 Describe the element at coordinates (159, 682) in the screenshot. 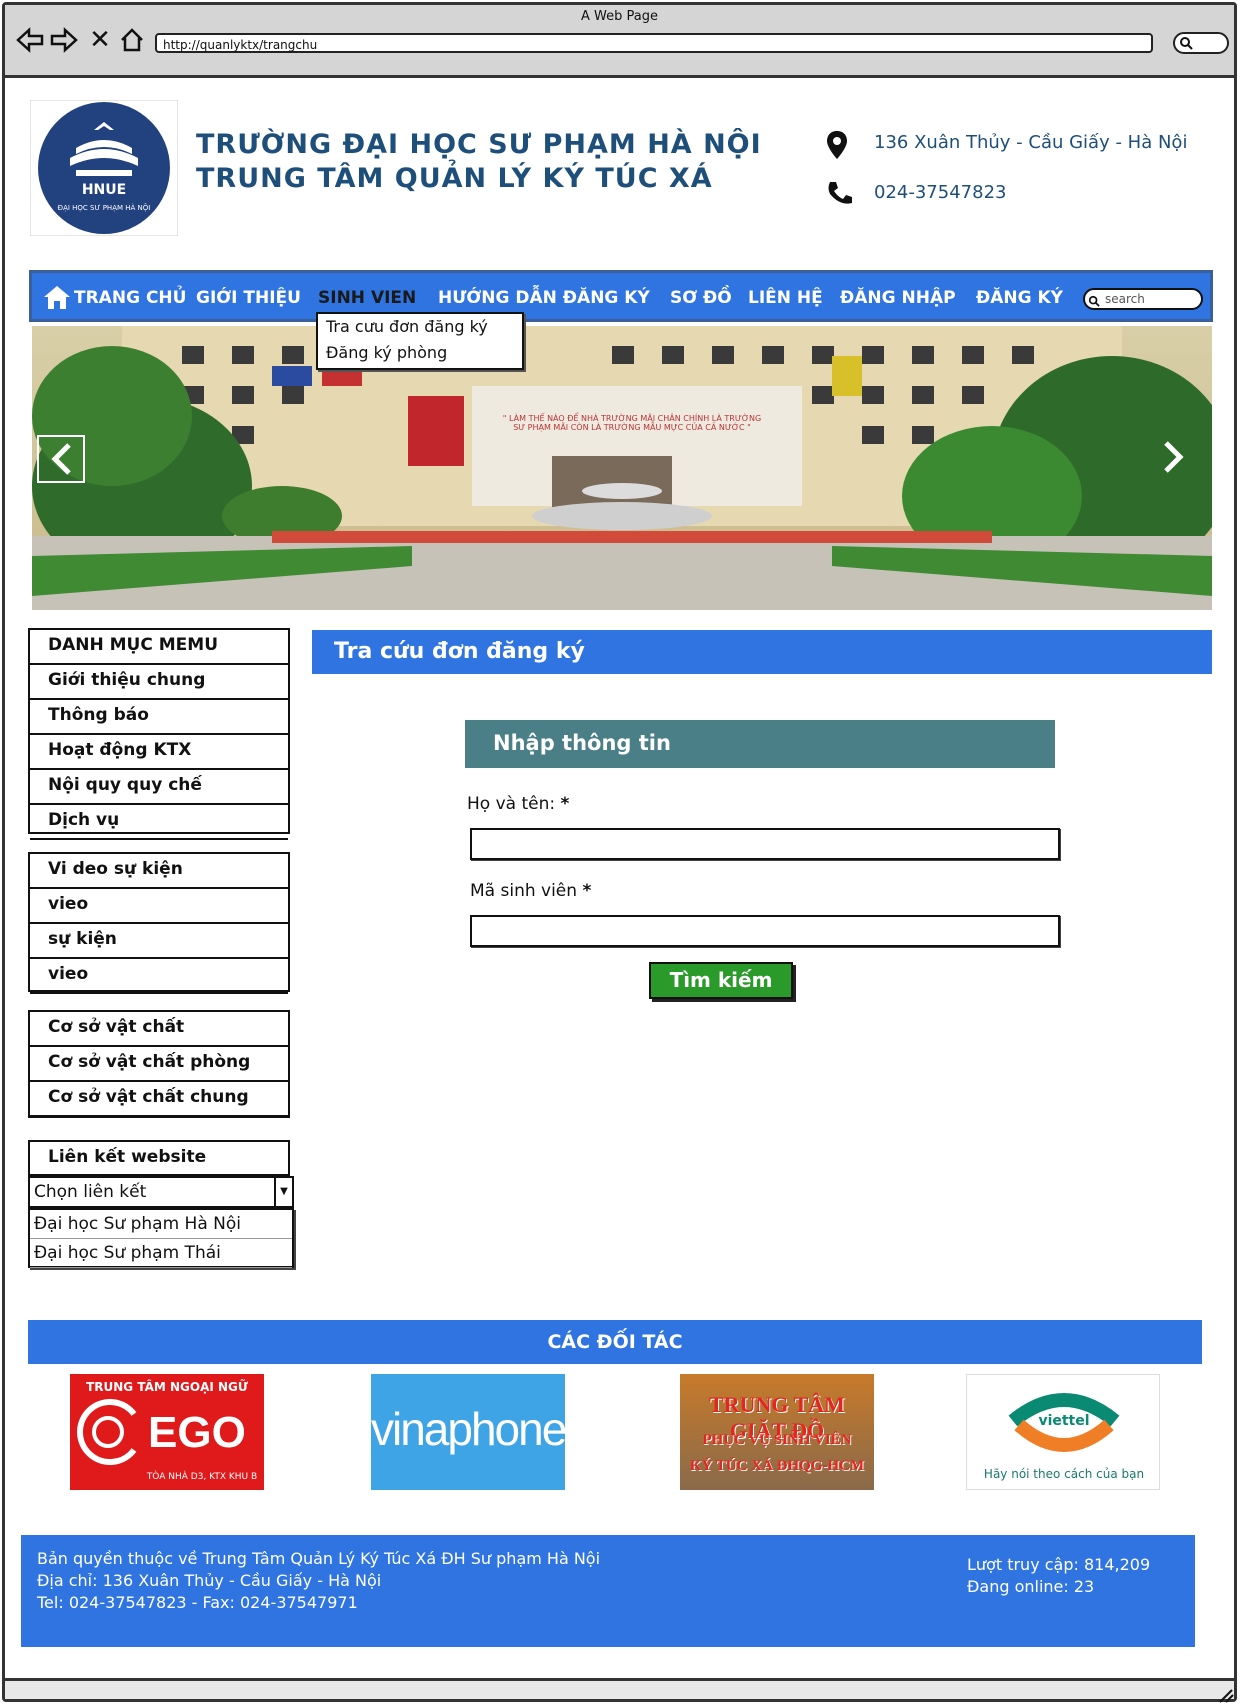

I see `menu-item-general-intro: Giới thiệu chung` at that location.